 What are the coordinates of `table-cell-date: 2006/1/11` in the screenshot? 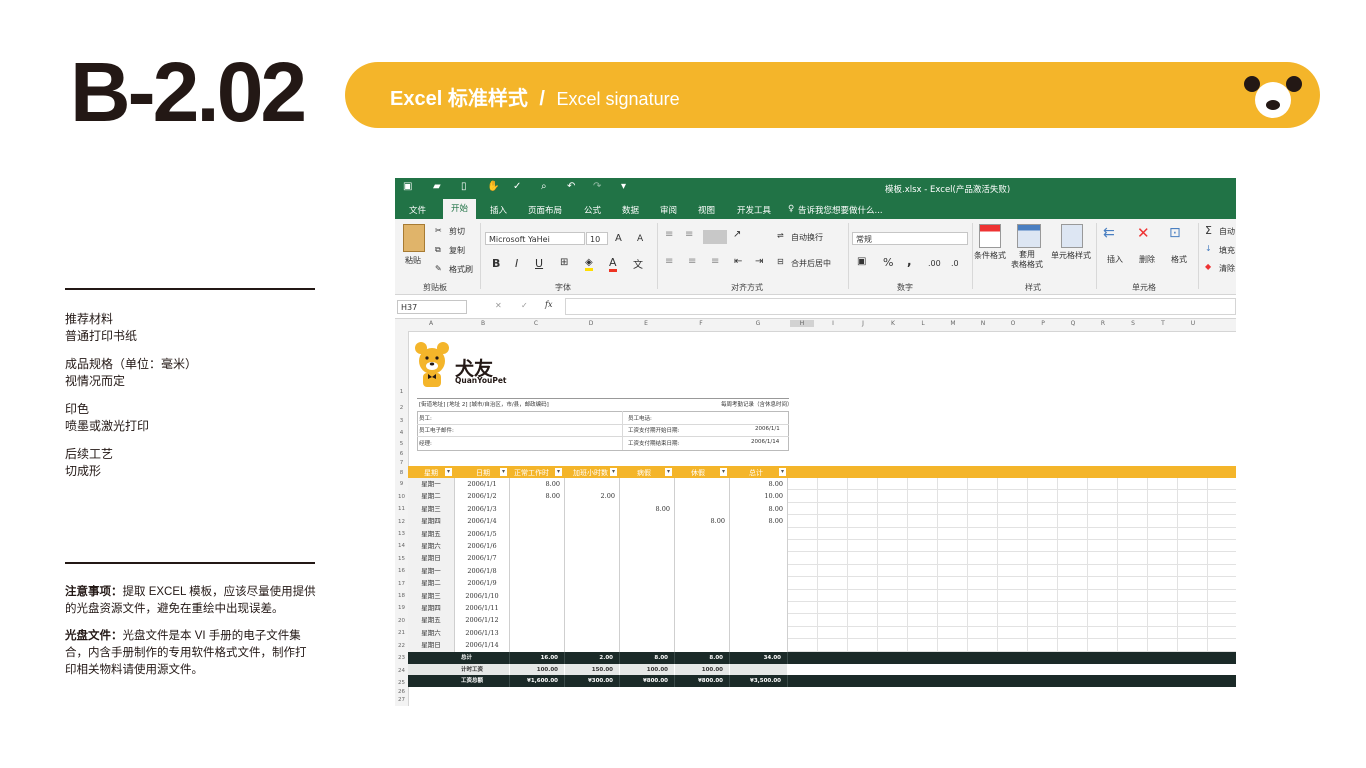 It's located at (482, 608).